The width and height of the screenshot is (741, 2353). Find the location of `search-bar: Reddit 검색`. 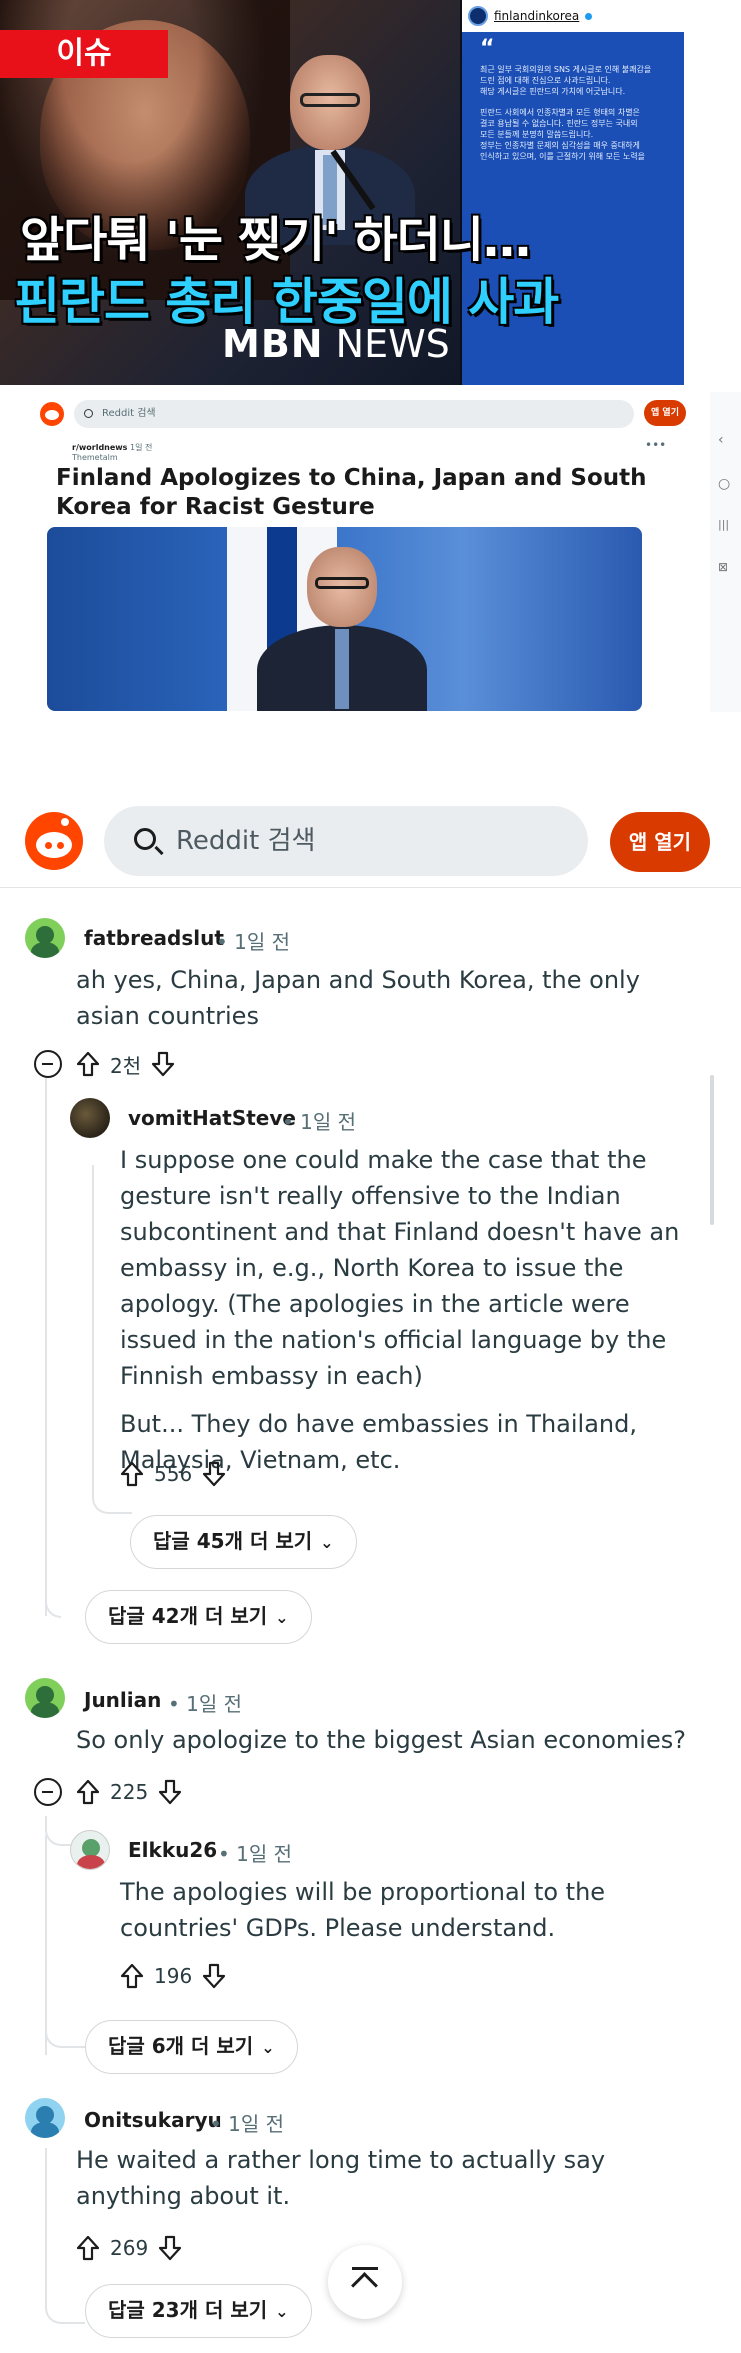

search-bar: Reddit 검색 is located at coordinates (346, 841).